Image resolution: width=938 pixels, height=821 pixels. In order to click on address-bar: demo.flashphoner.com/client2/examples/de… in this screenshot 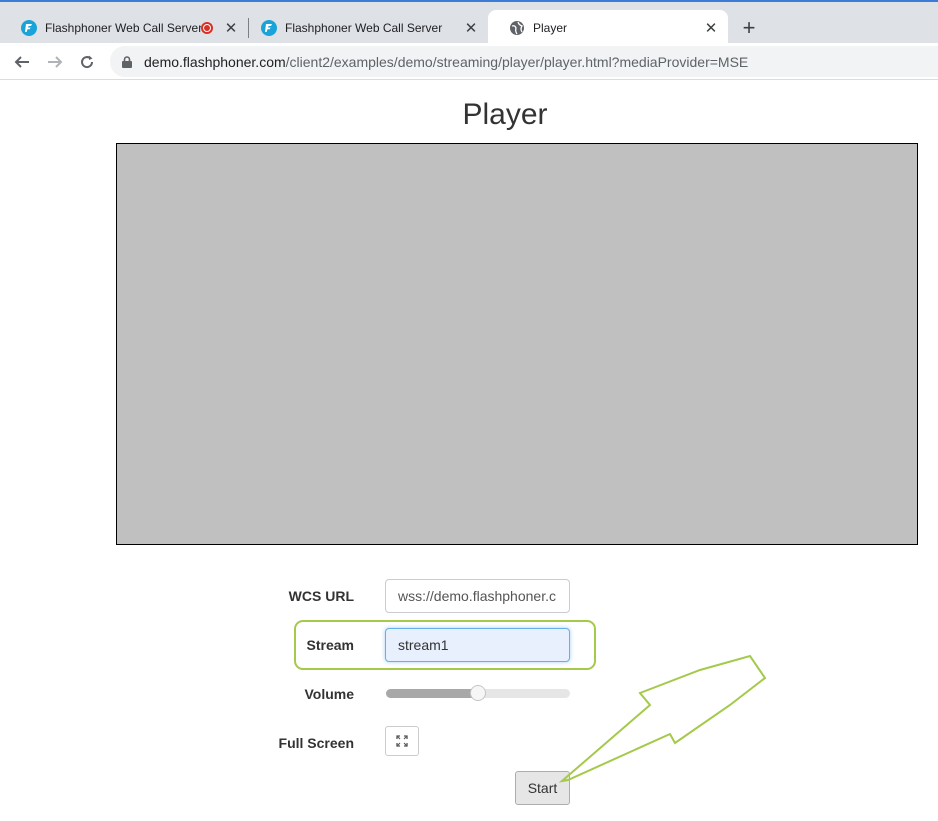, I will do `click(524, 61)`.